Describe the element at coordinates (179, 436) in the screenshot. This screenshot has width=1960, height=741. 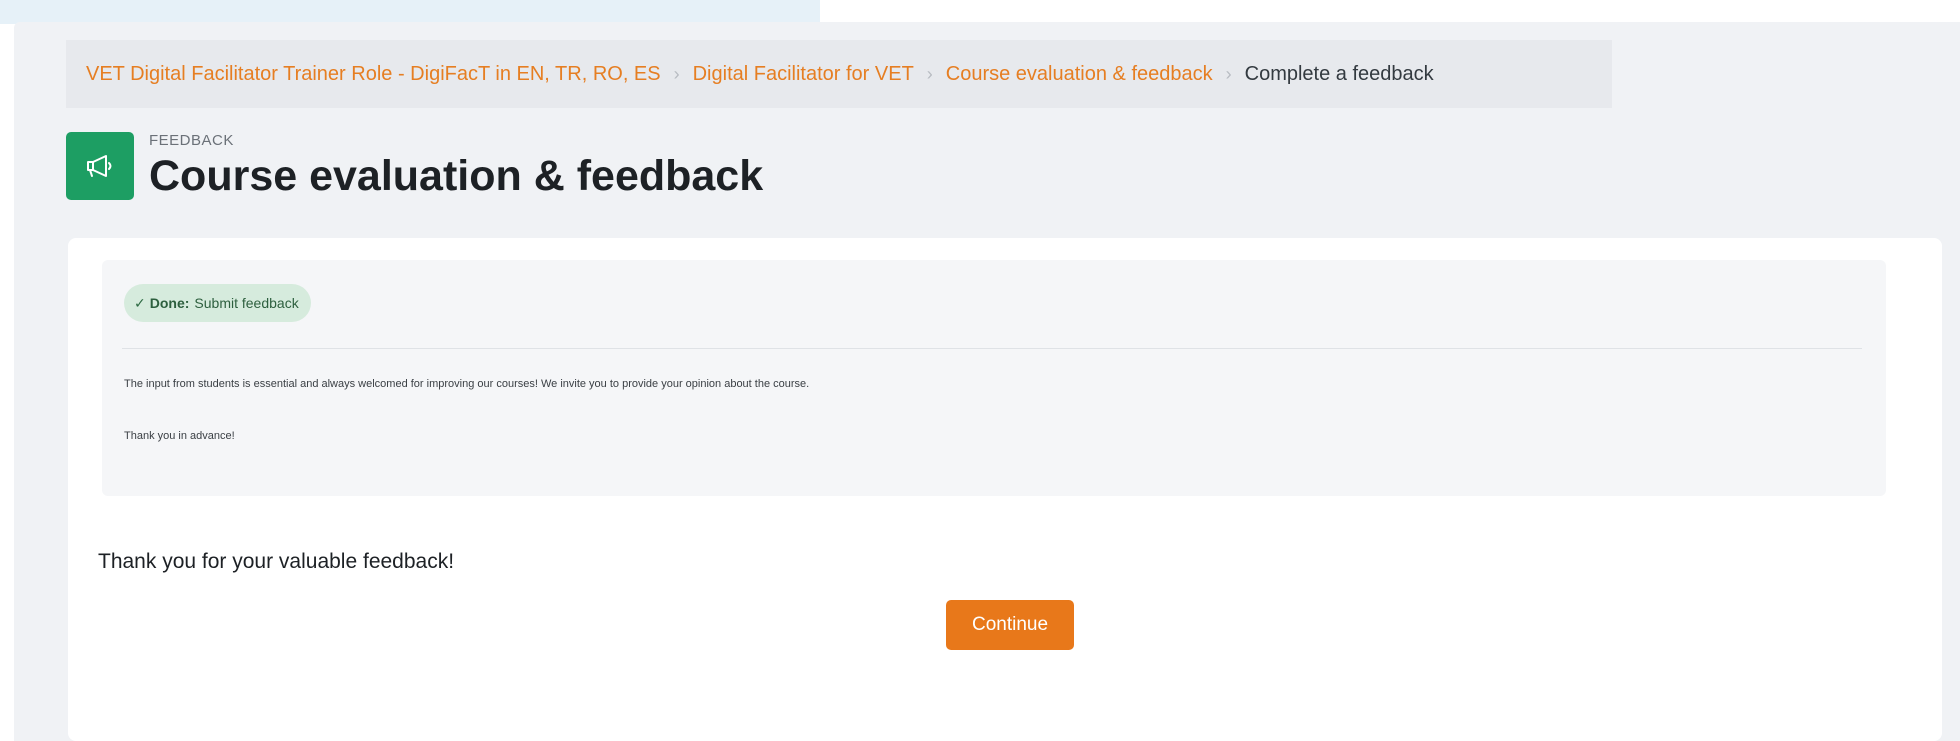
I see `intro-paragraph: Thank you in advance!` at that location.